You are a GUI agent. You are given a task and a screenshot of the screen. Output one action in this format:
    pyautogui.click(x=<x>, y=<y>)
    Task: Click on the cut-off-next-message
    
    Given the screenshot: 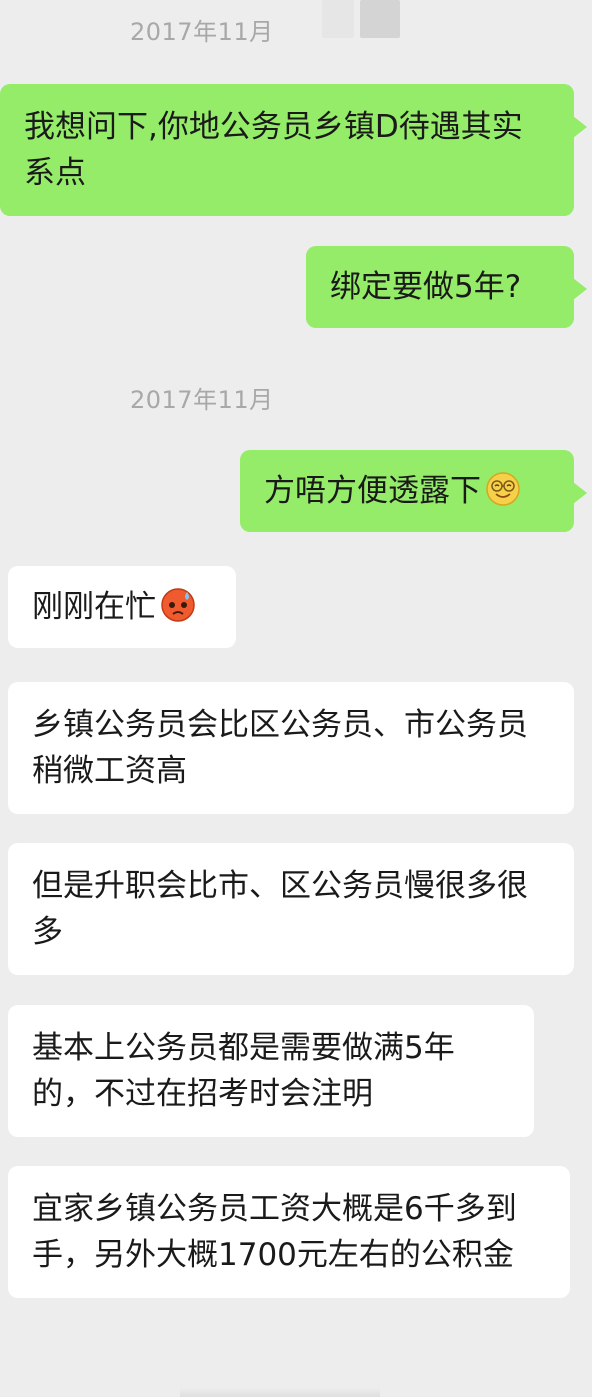 What is the action you would take?
    pyautogui.click(x=280, y=1392)
    